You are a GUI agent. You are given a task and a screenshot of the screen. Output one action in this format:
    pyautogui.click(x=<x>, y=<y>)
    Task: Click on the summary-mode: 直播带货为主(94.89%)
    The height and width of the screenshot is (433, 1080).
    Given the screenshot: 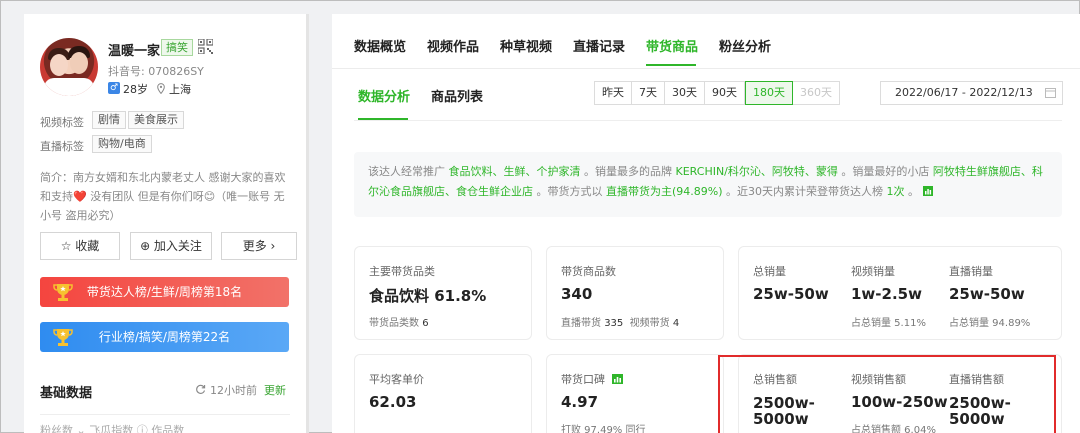 What is the action you would take?
    pyautogui.click(x=664, y=191)
    